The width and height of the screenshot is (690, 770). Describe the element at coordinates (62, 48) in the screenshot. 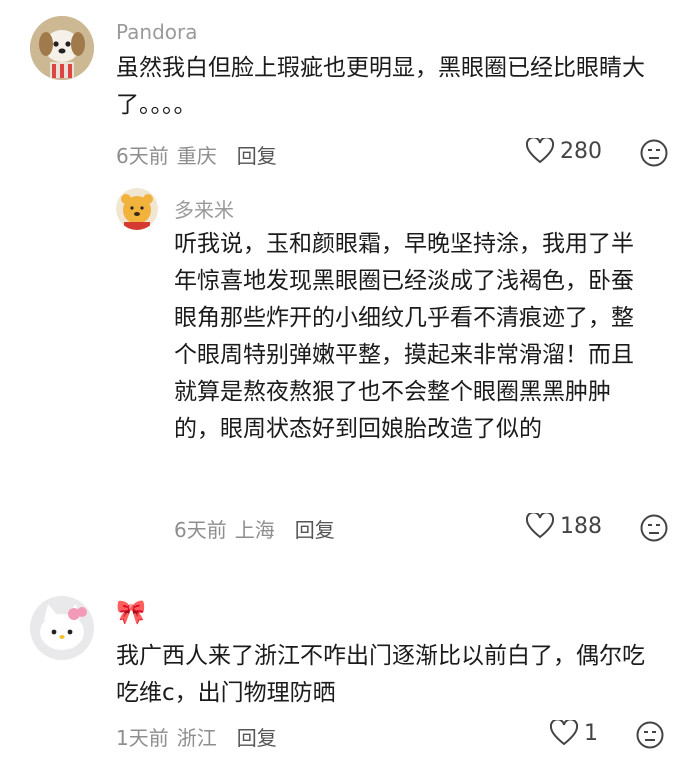

I see `dog-avatar` at that location.